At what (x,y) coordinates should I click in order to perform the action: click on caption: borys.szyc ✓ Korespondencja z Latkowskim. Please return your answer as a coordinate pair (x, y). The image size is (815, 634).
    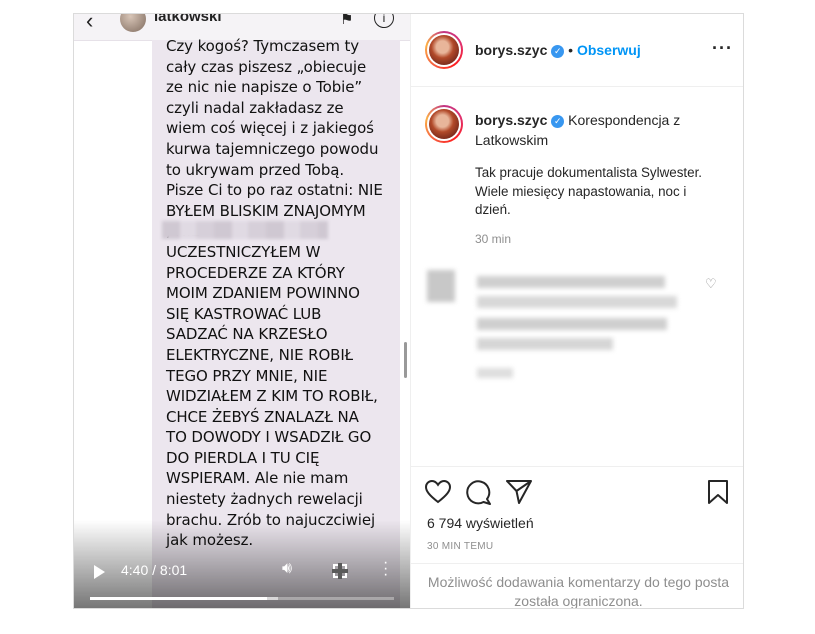
    Looking at the image, I should click on (595, 130).